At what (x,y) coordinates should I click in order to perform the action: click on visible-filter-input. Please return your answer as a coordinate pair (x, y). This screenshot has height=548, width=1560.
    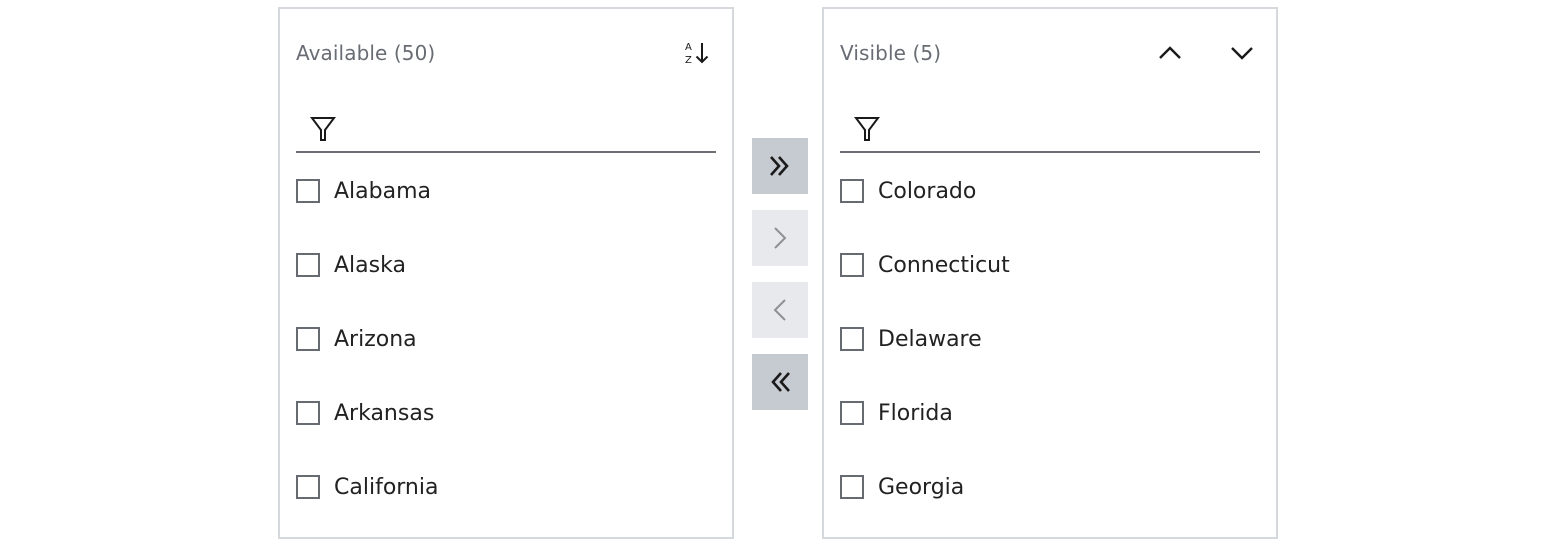
    Looking at the image, I should click on (1074, 129).